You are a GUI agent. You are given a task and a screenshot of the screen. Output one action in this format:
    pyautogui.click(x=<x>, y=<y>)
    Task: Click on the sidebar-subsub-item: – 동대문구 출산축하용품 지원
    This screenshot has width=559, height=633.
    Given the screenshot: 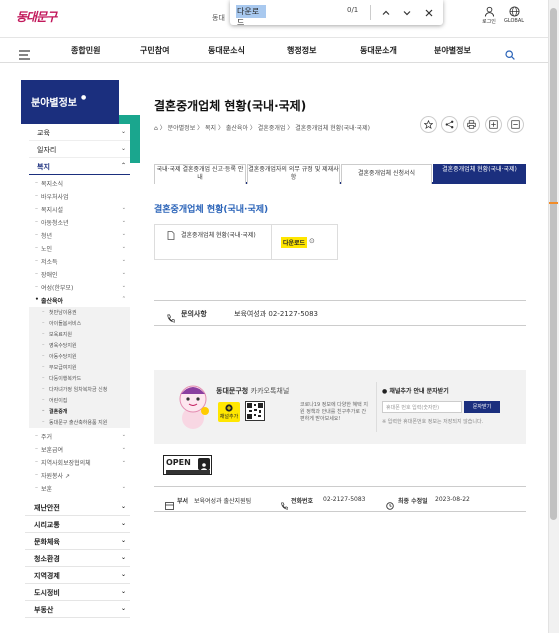 What is the action you would take?
    pyautogui.click(x=79, y=422)
    